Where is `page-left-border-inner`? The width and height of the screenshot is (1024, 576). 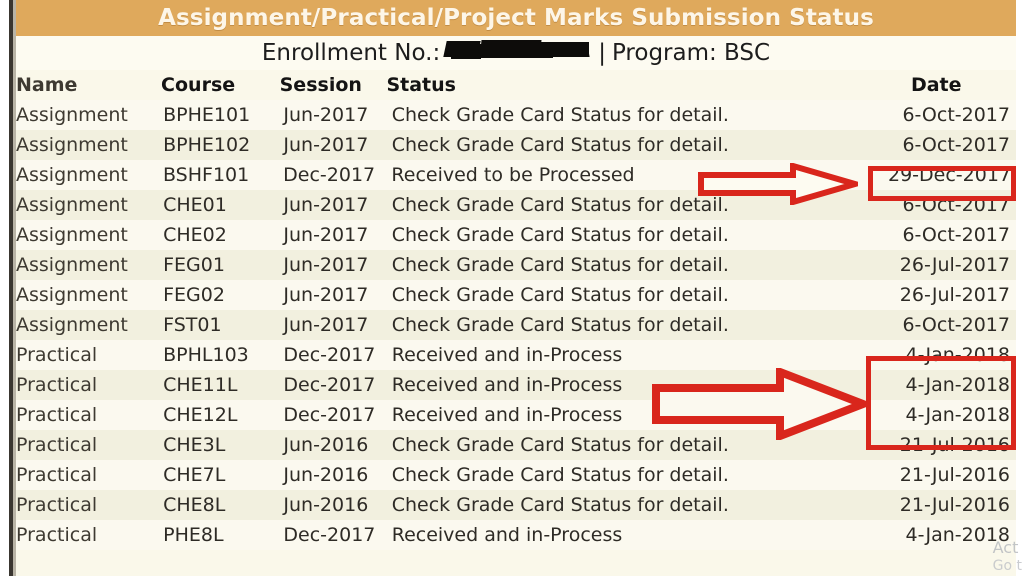
page-left-border-inner is located at coordinates (14, 288).